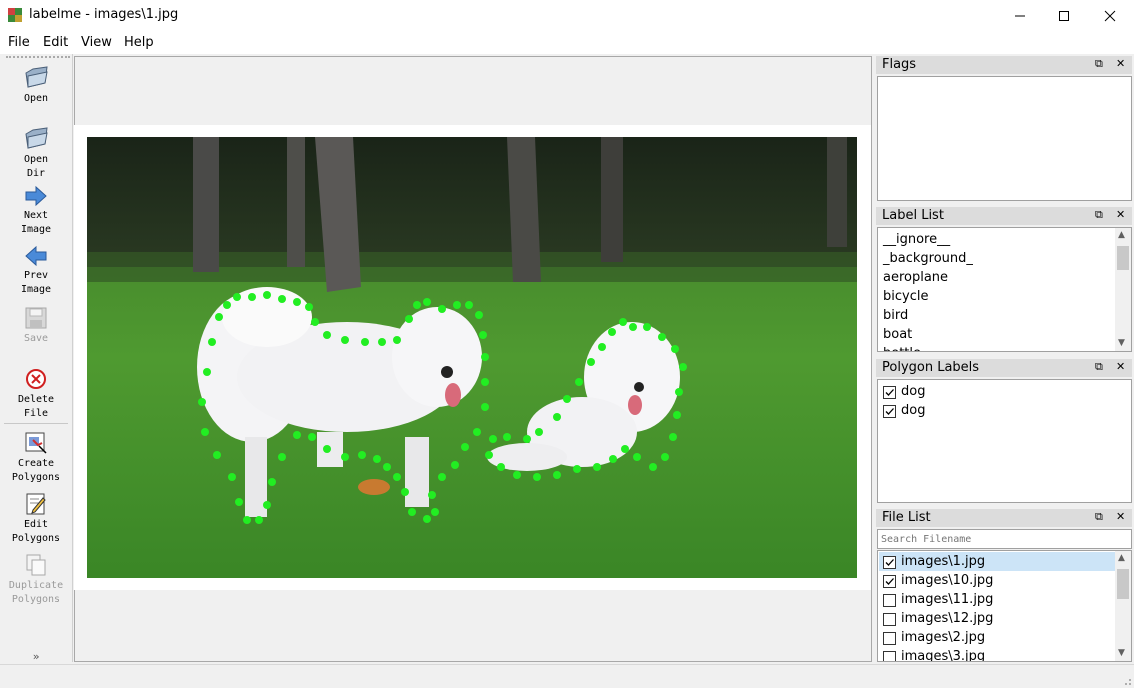 Image resolution: width=1134 pixels, height=688 pixels. Describe the element at coordinates (915, 277) in the screenshot. I see `list-item: aeroplane` at that location.